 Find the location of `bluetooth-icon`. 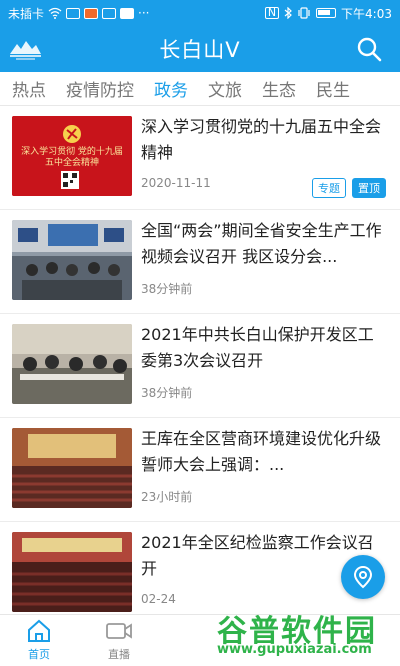

bluetooth-icon is located at coordinates (288, 13).